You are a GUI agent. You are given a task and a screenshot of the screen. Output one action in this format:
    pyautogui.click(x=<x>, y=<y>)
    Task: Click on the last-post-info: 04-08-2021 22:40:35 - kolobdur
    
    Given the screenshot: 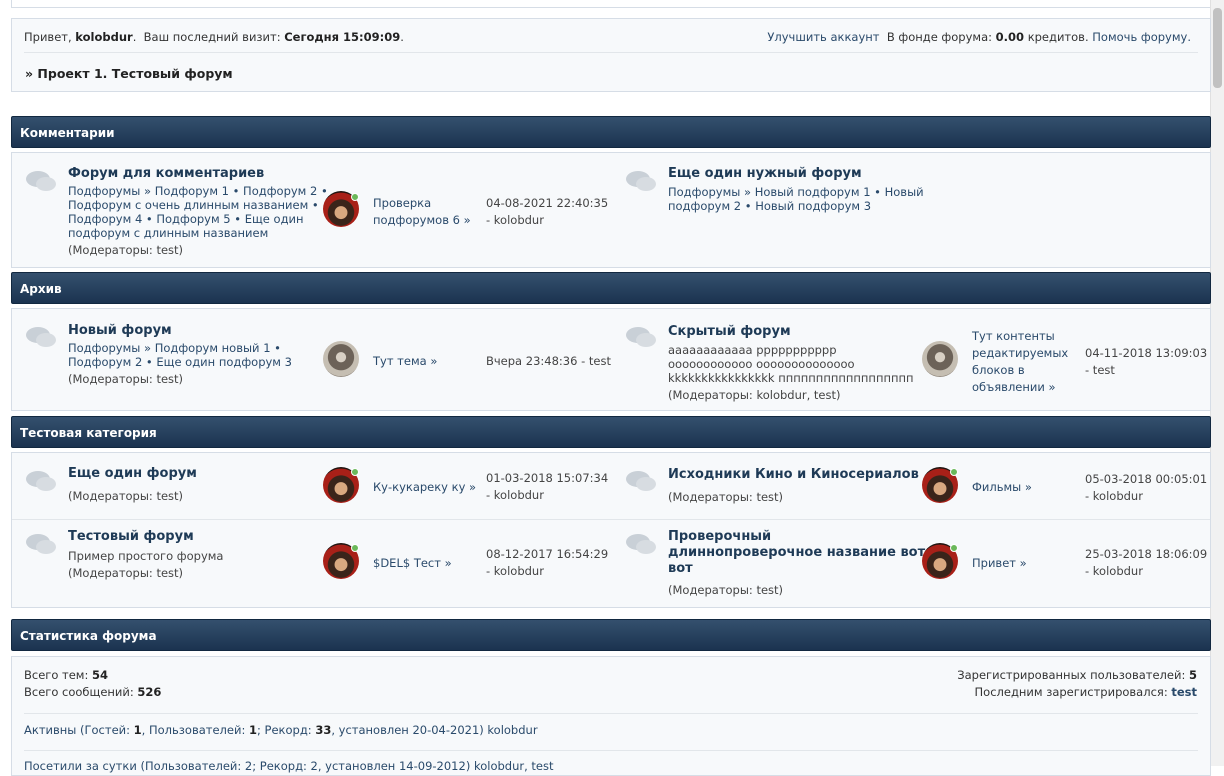 What is the action you would take?
    pyautogui.click(x=547, y=211)
    